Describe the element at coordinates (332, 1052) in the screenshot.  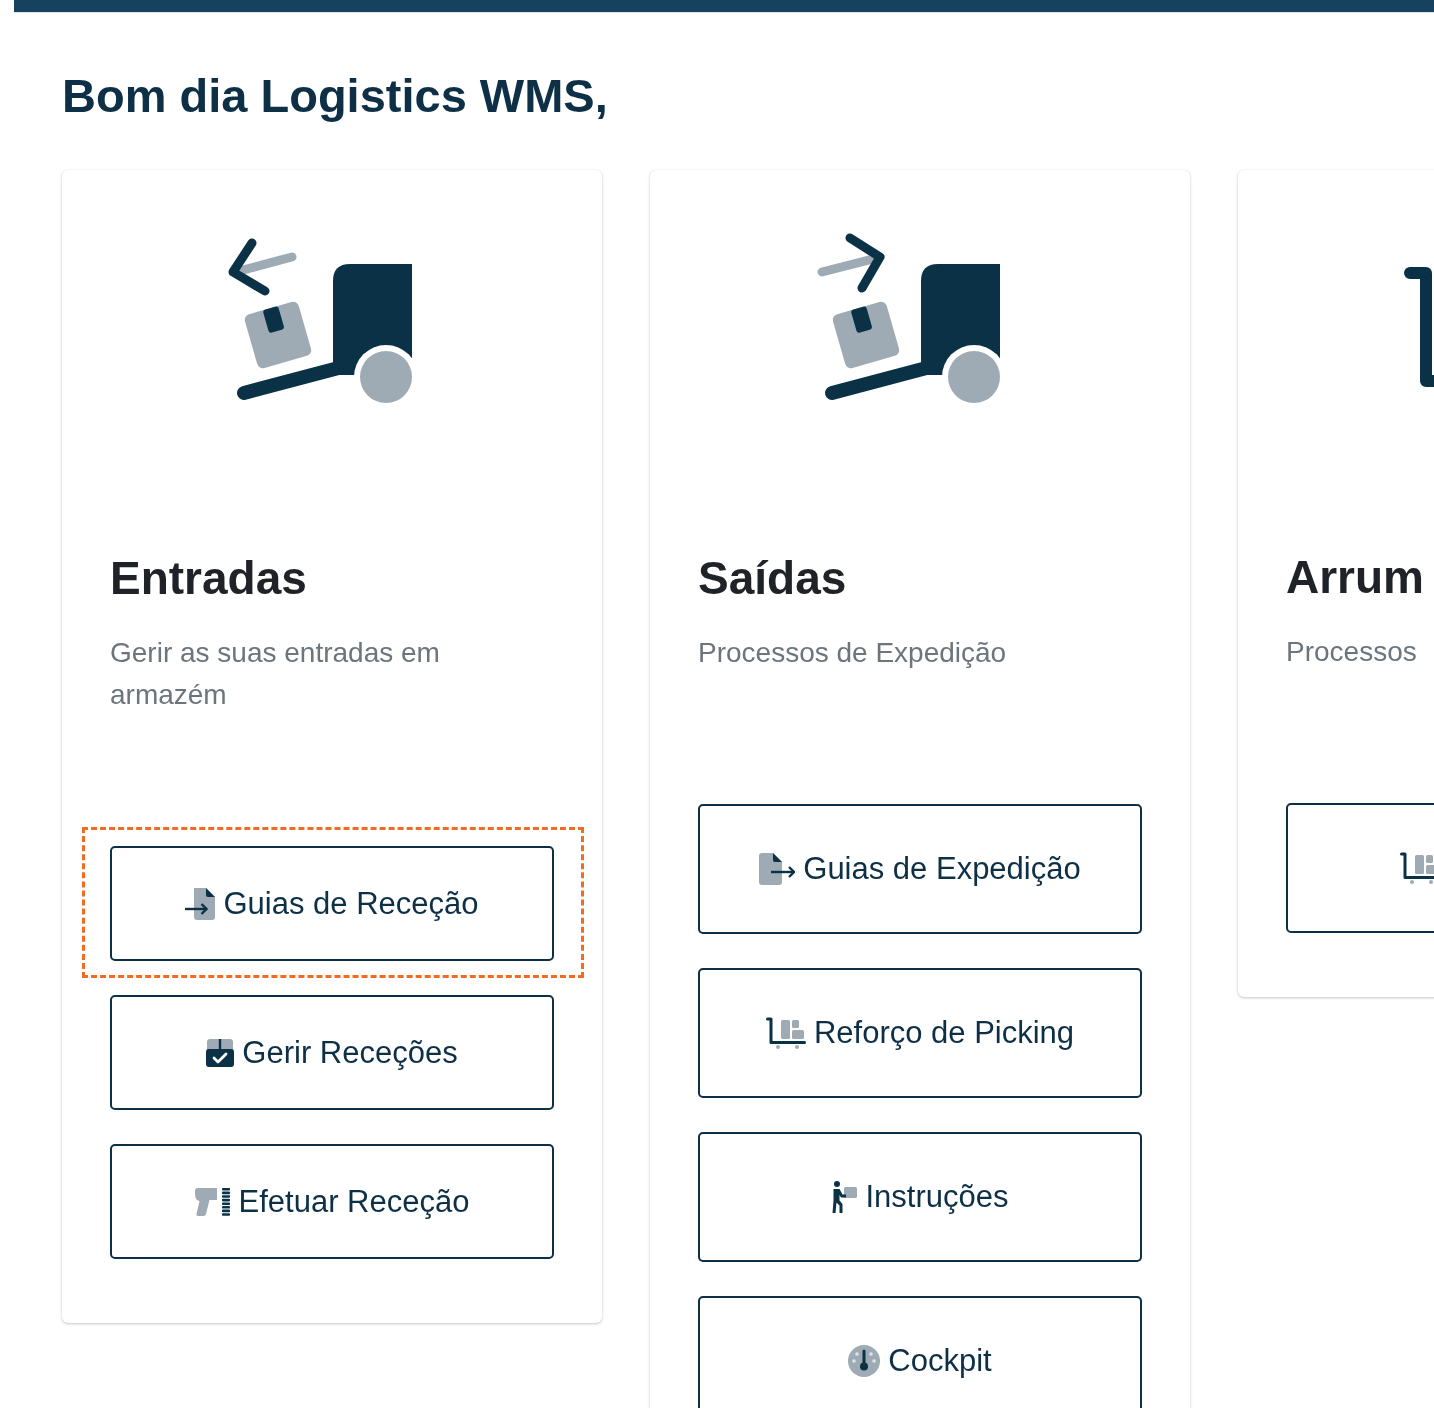
I see `action-button: Gerir Receções` at that location.